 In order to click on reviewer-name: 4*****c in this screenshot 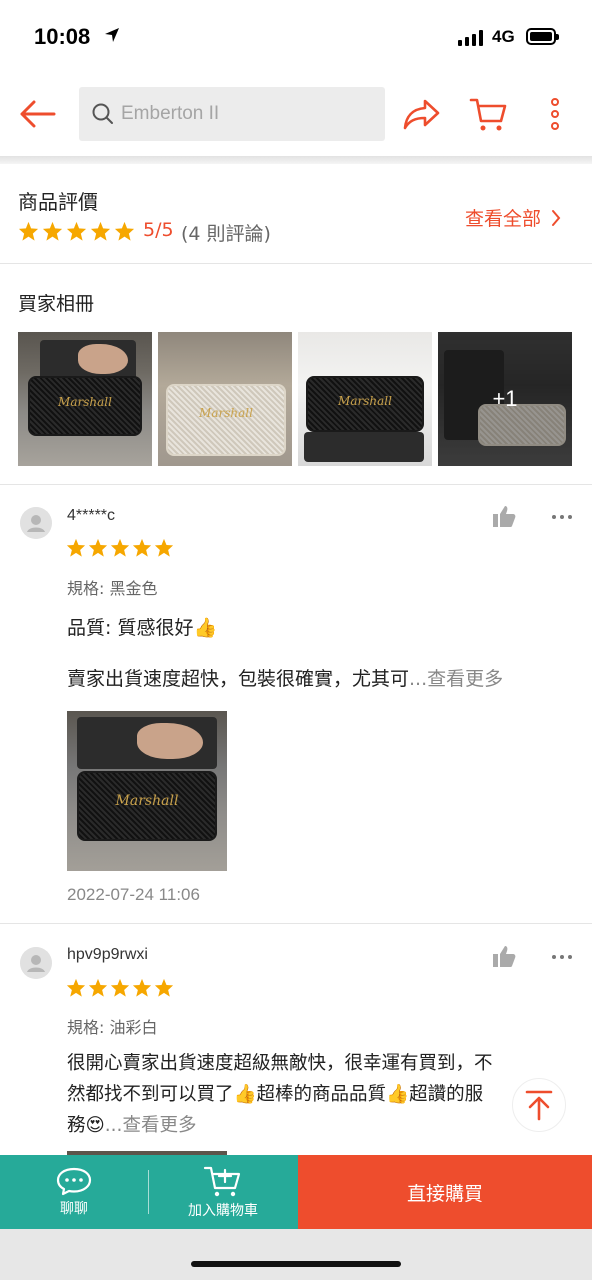, I will do `click(91, 515)`.